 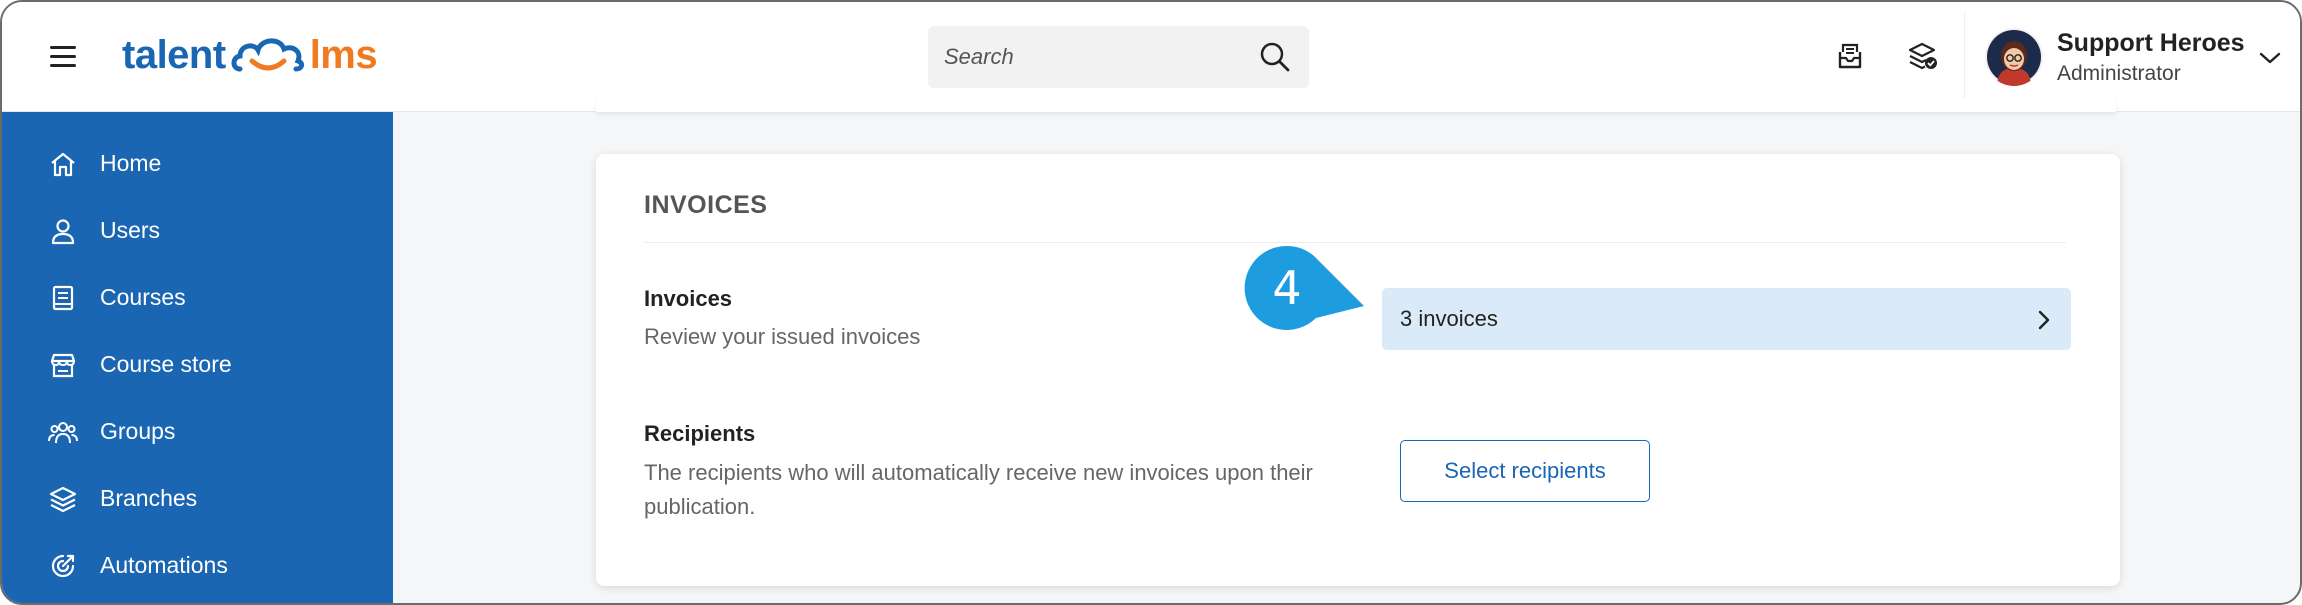 I want to click on groups-icon, so click(x=63, y=432).